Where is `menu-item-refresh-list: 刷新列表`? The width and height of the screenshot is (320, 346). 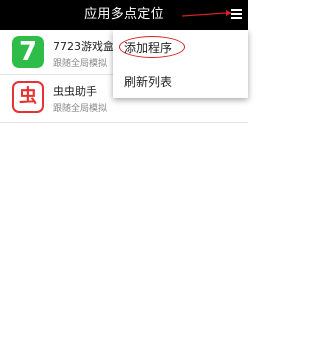 menu-item-refresh-list: 刷新列表 is located at coordinates (180, 81).